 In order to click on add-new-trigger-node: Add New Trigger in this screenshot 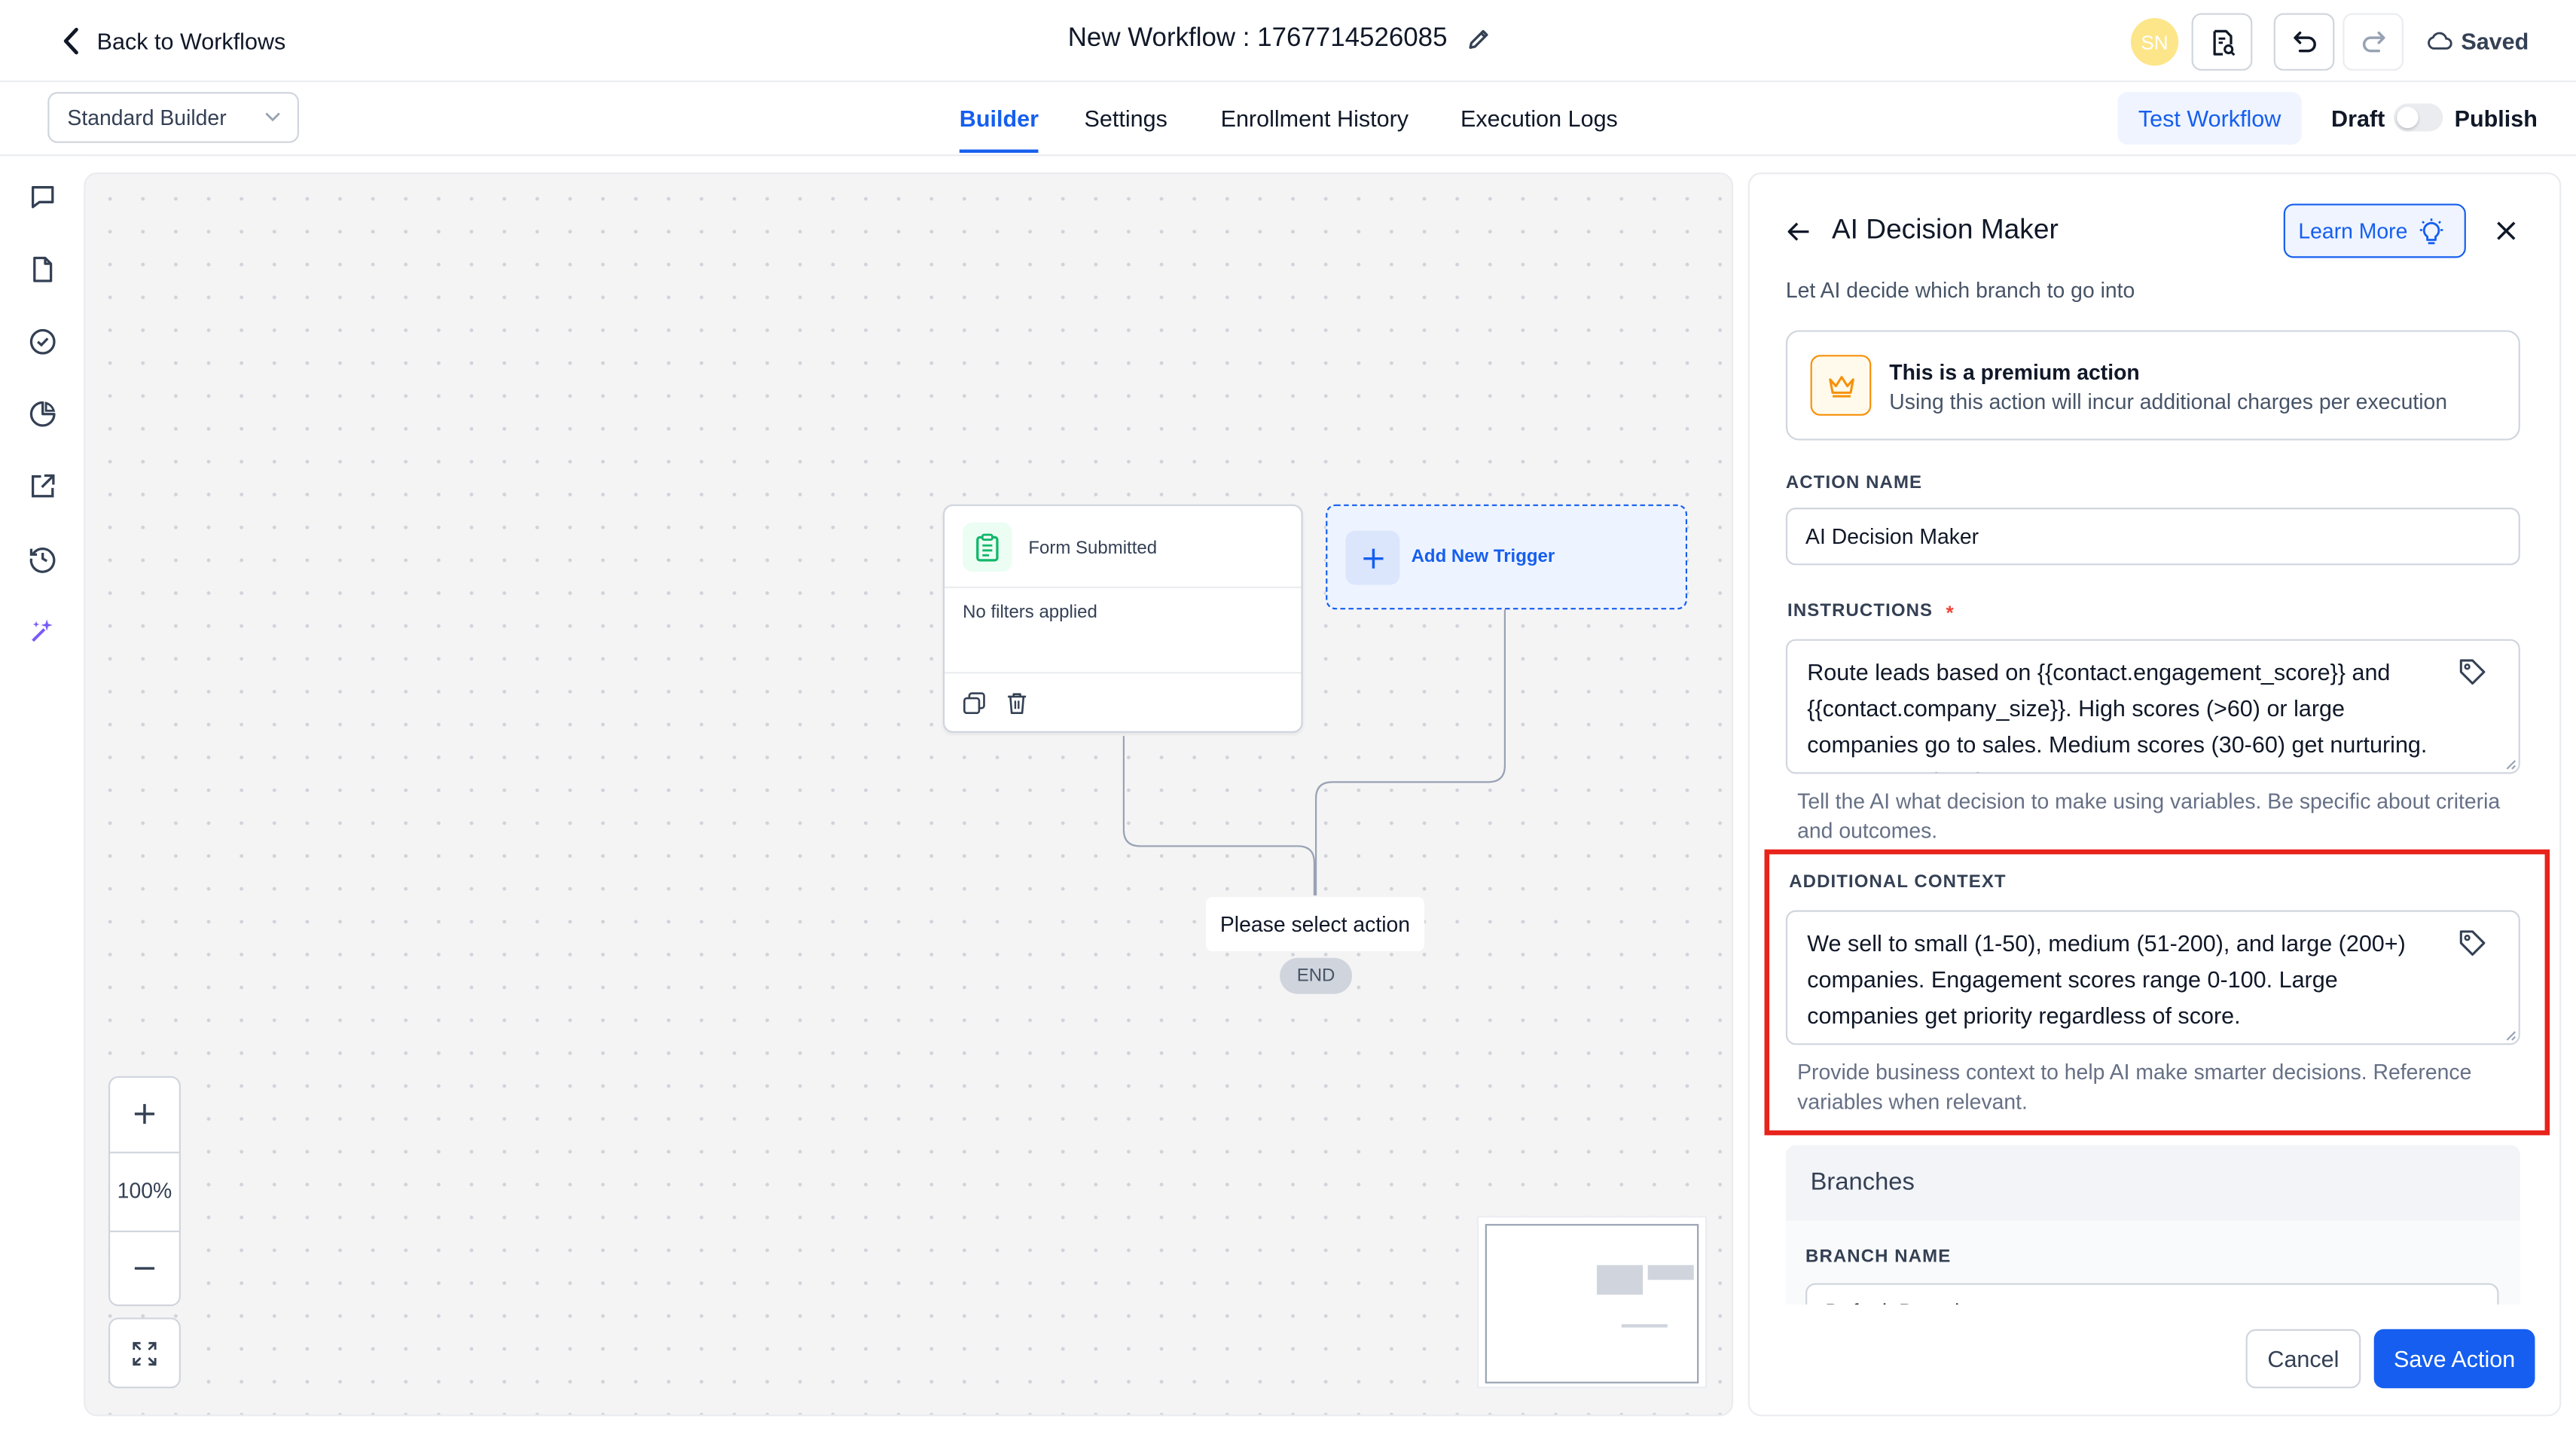, I will do `click(1507, 557)`.